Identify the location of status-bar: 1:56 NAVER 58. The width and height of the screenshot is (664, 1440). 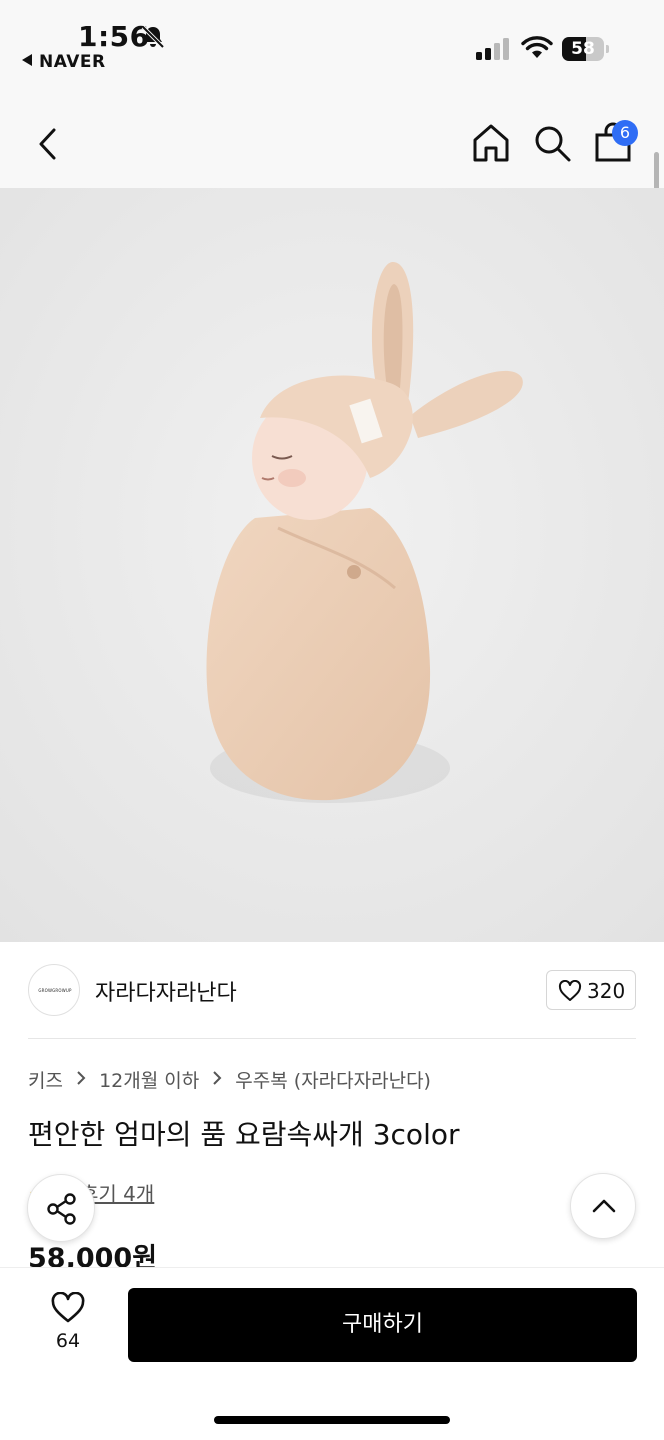
(332, 44).